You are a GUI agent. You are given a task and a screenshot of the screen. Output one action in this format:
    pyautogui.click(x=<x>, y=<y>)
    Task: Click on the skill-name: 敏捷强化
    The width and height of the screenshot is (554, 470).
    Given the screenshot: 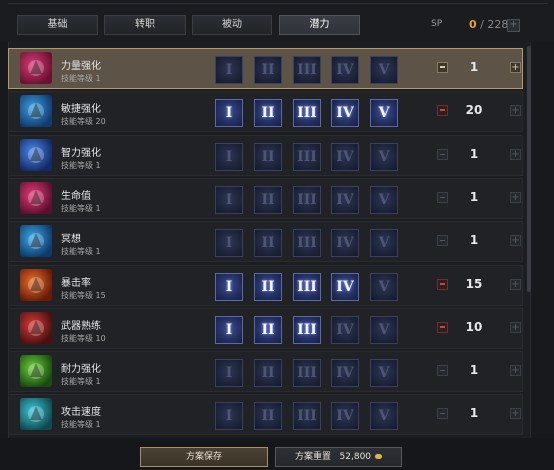 What is the action you would take?
    pyautogui.click(x=81, y=110)
    